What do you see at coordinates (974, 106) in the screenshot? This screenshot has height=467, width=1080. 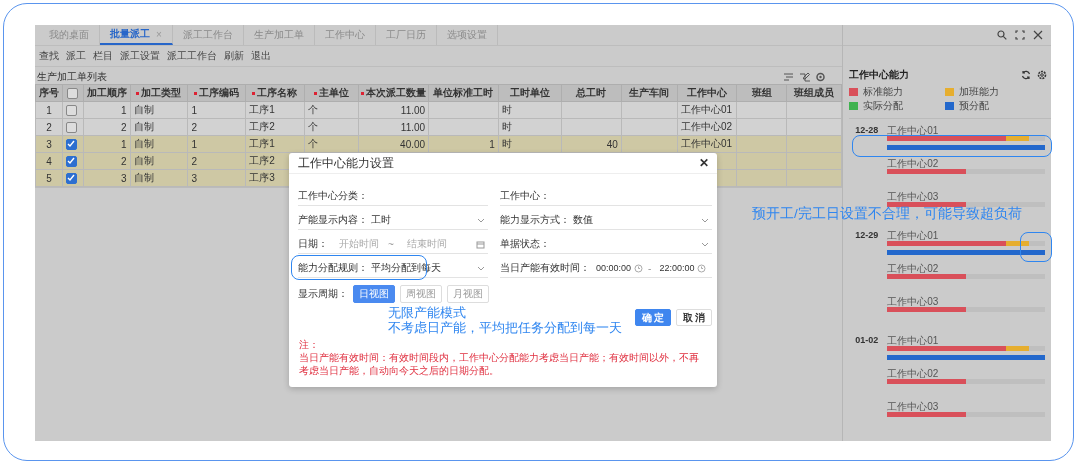 I see `legend-label: 预分配` at bounding box center [974, 106].